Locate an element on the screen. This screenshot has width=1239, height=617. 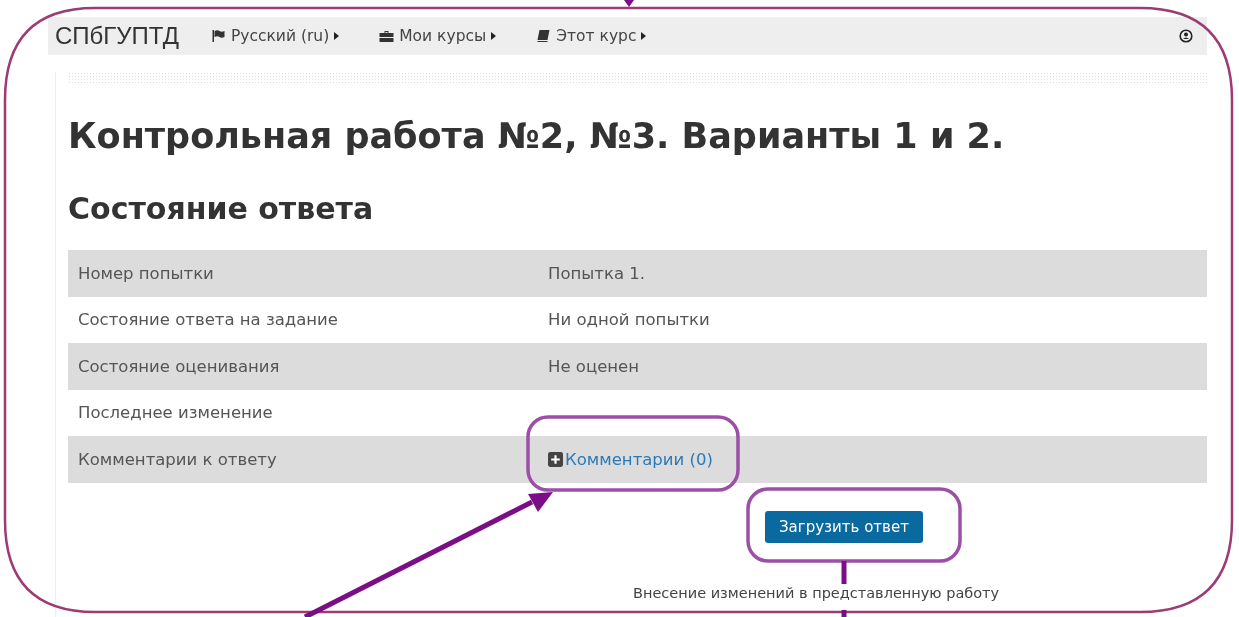
flag-icon is located at coordinates (218, 36).